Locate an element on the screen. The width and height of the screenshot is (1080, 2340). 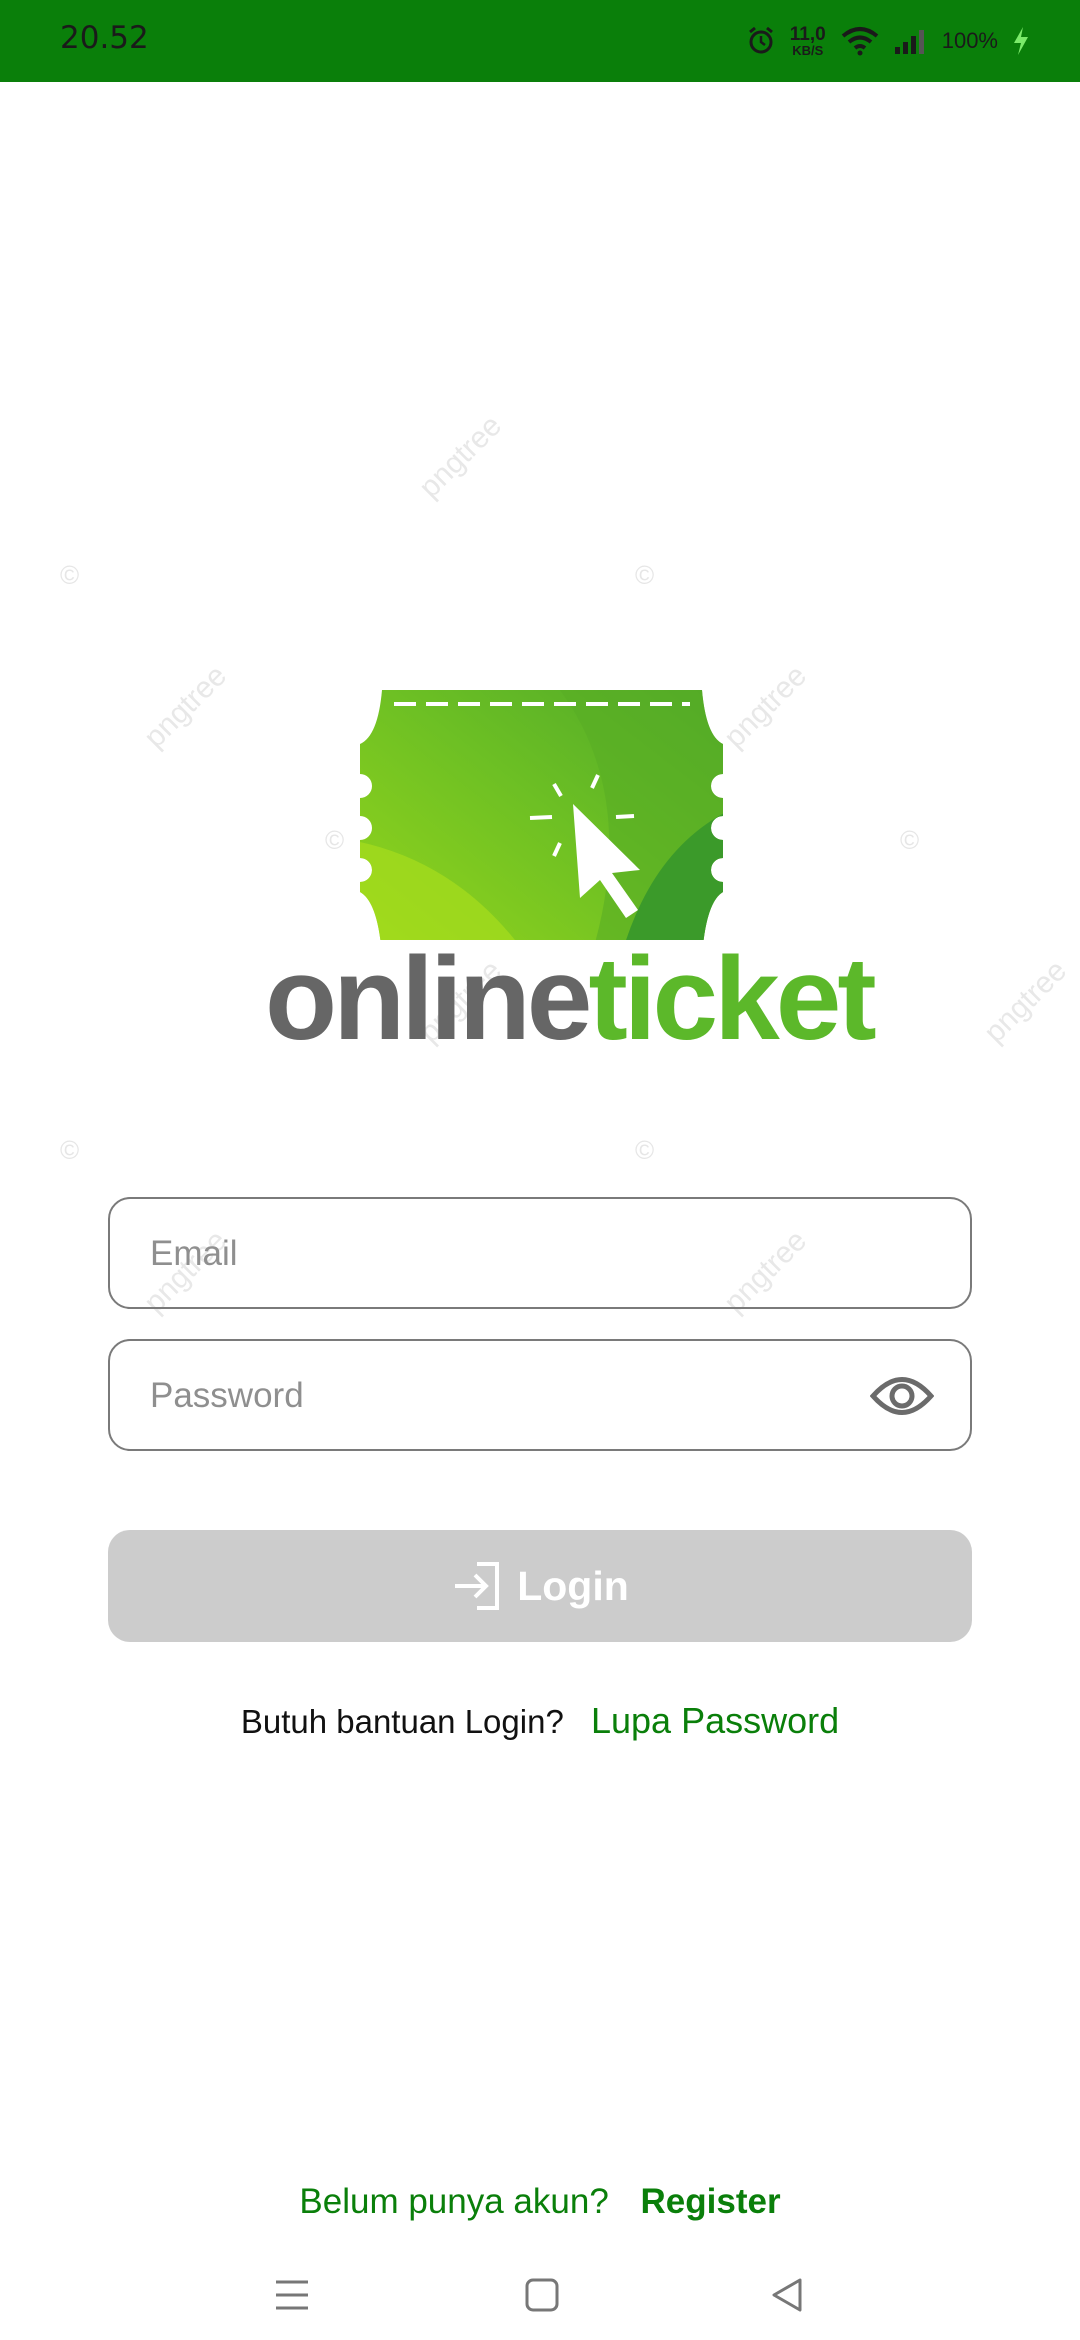
app-logo: onlineticket is located at coordinates (568, 880).